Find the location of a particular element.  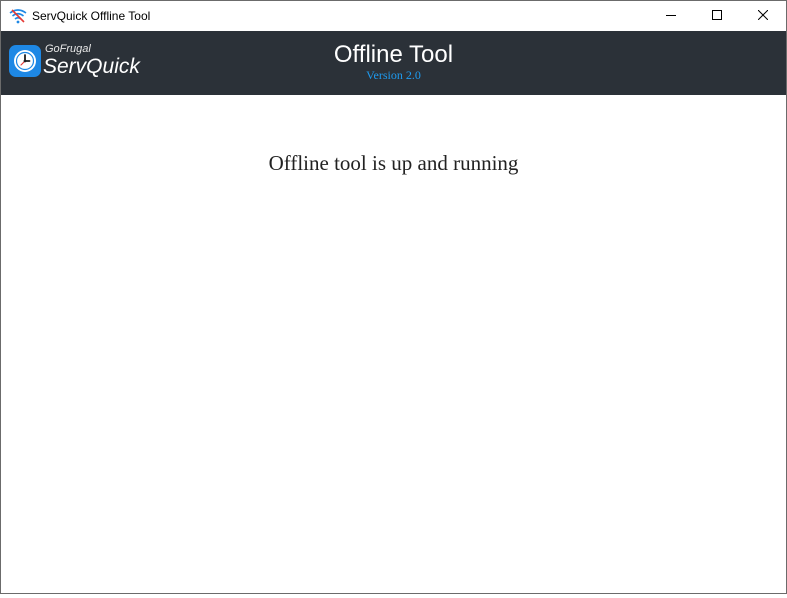

maximize-icon is located at coordinates (717, 16).